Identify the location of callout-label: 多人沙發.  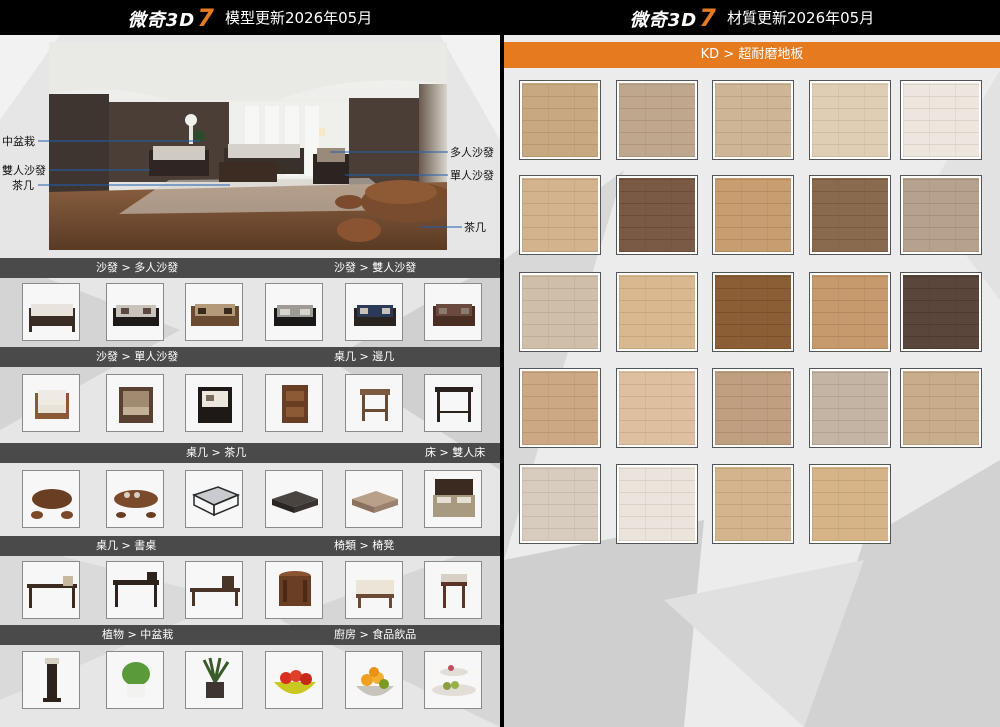
(472, 152).